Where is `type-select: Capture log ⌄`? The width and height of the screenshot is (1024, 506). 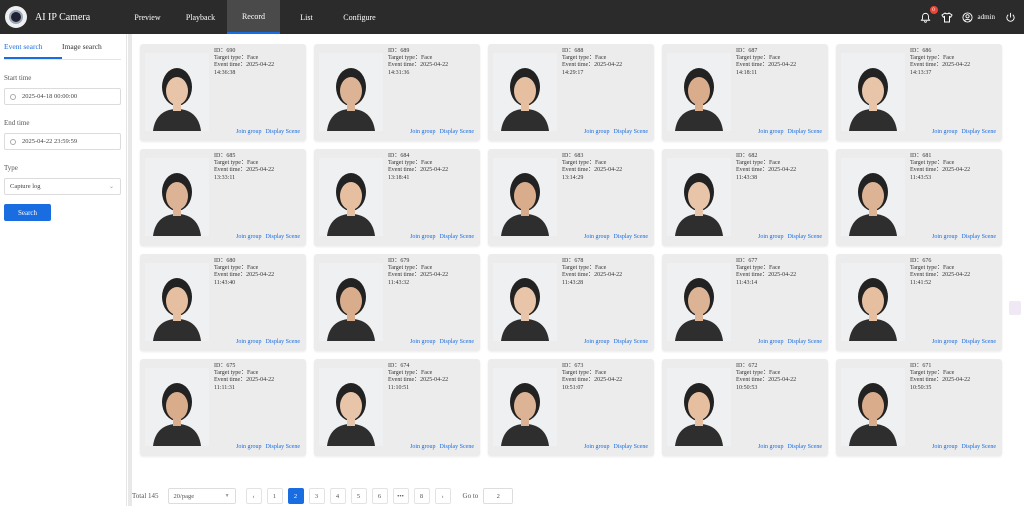
type-select: Capture log ⌄ is located at coordinates (62, 186).